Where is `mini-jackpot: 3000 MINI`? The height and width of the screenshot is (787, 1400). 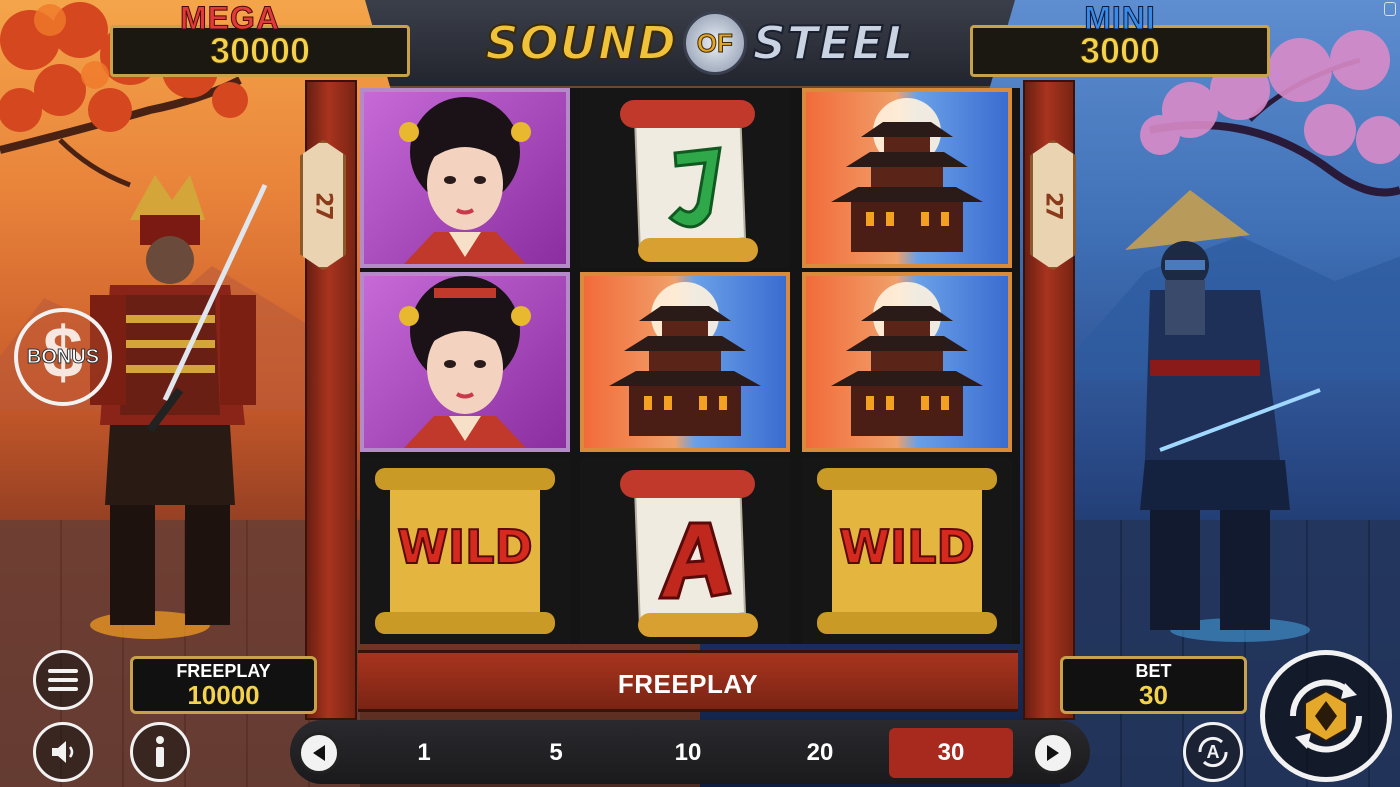
mini-jackpot: 3000 MINI is located at coordinates (1120, 40).